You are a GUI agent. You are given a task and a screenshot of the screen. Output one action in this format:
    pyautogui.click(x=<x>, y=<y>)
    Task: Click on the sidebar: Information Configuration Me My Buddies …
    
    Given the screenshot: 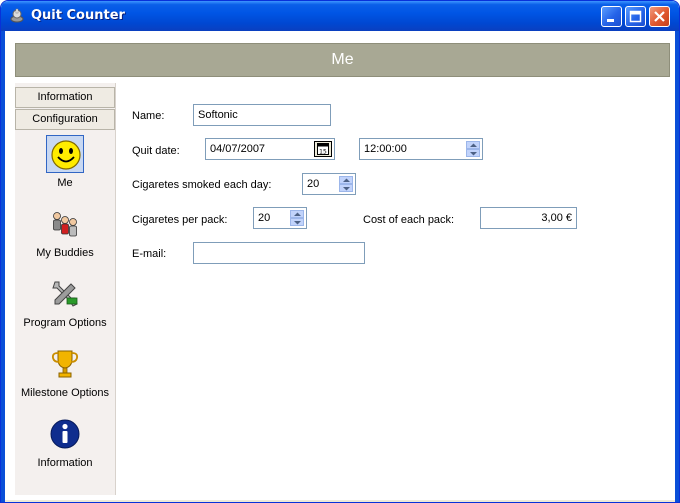 What is the action you would take?
    pyautogui.click(x=65, y=289)
    